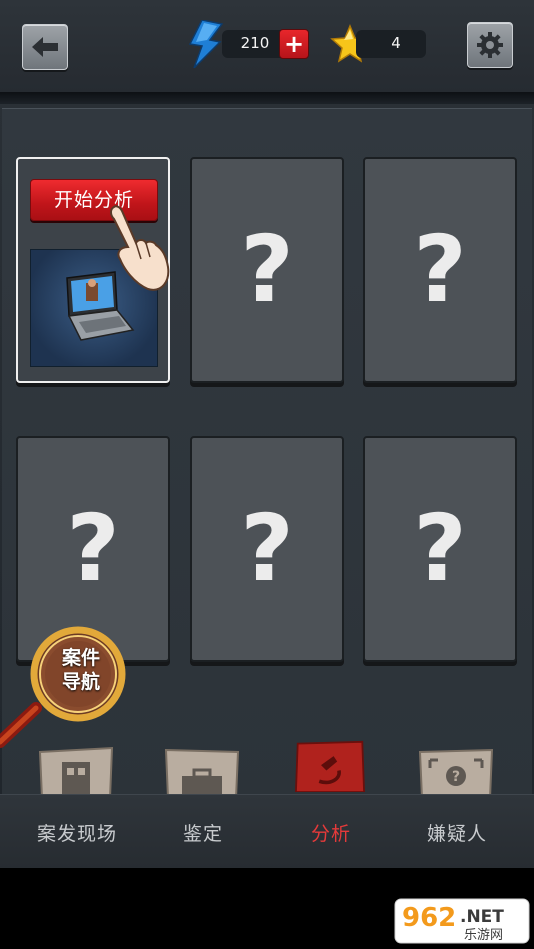 This screenshot has height=949, width=534. I want to click on watermark-suffix: .NET, so click(482, 917).